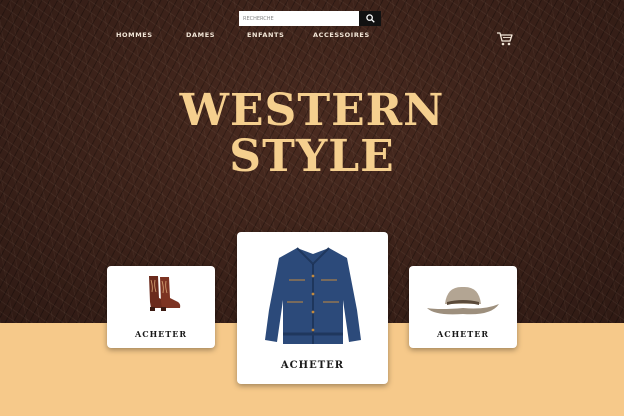 The width and height of the screenshot is (624, 416). I want to click on cart-icon, so click(505, 39).